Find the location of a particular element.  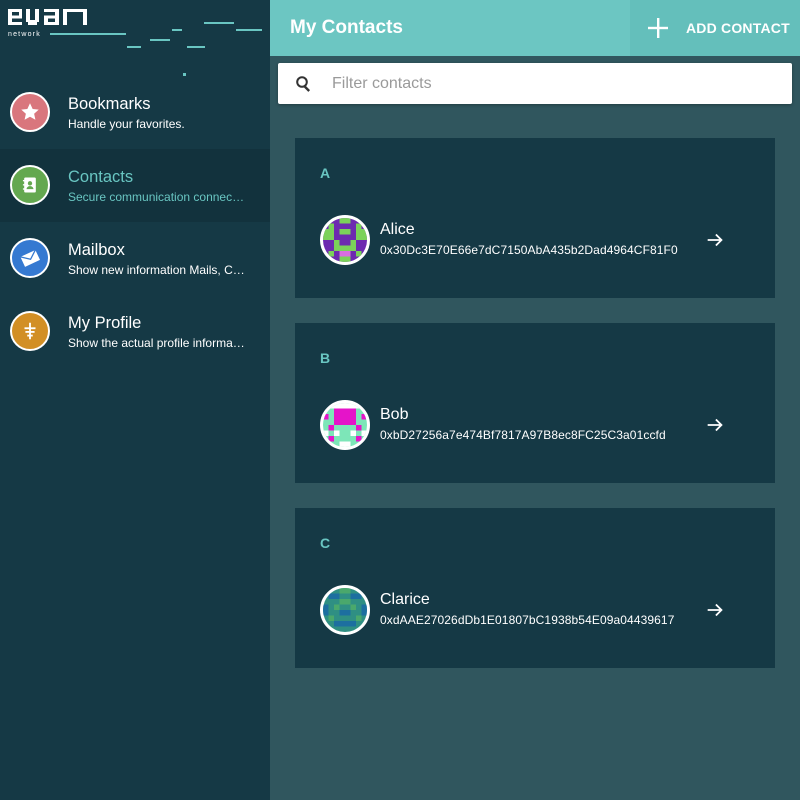

sidebar-item-title: Mailbox is located at coordinates (96, 250).